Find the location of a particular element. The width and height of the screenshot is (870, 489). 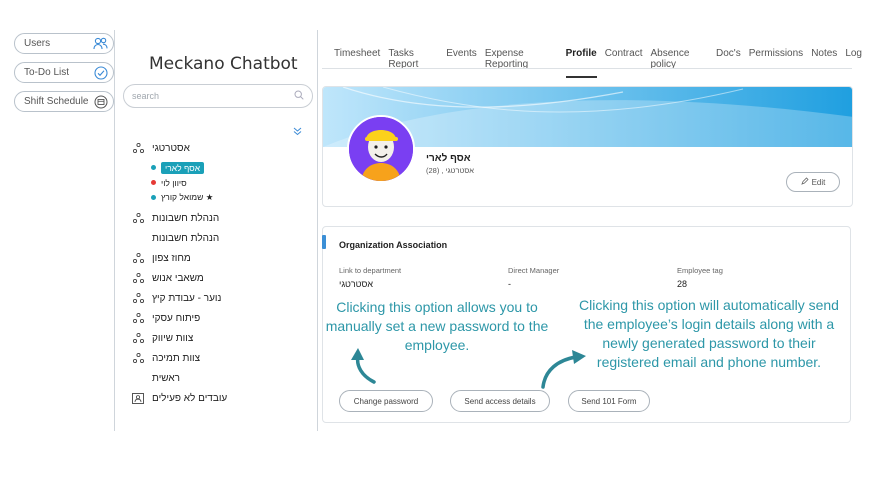

quick-buttons: Users To-Do List Shift Schedule is located at coordinates (64, 76).